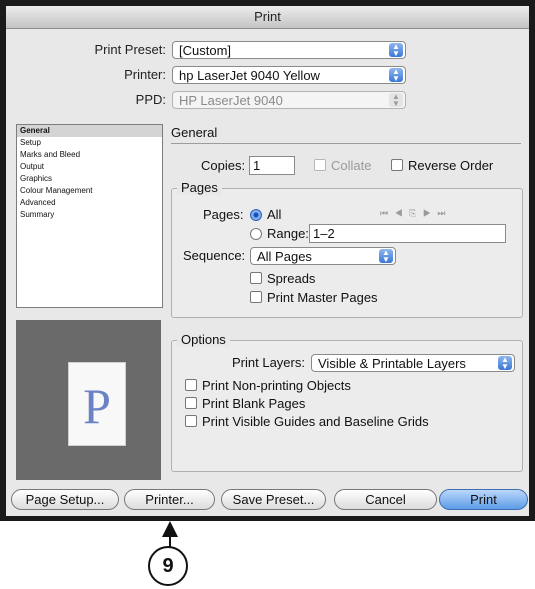 The image size is (535, 589). What do you see at coordinates (191, 385) in the screenshot?
I see `print-non-printing-objects-checkbox` at bounding box center [191, 385].